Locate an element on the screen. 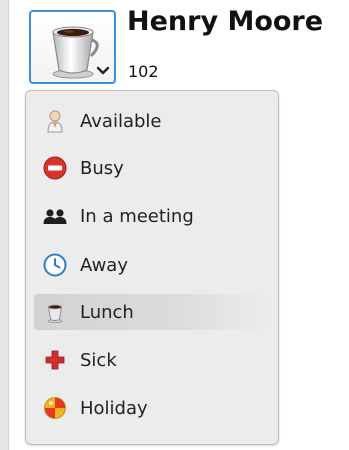 The width and height of the screenshot is (349, 450). no-entry-icon is located at coordinates (55, 168).